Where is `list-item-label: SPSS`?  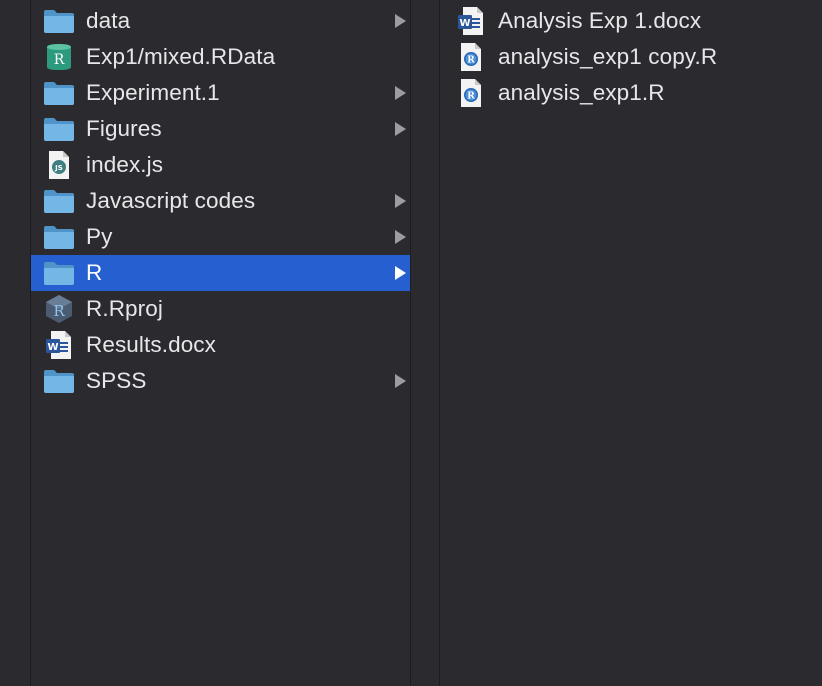
list-item-label: SPSS is located at coordinates (116, 380).